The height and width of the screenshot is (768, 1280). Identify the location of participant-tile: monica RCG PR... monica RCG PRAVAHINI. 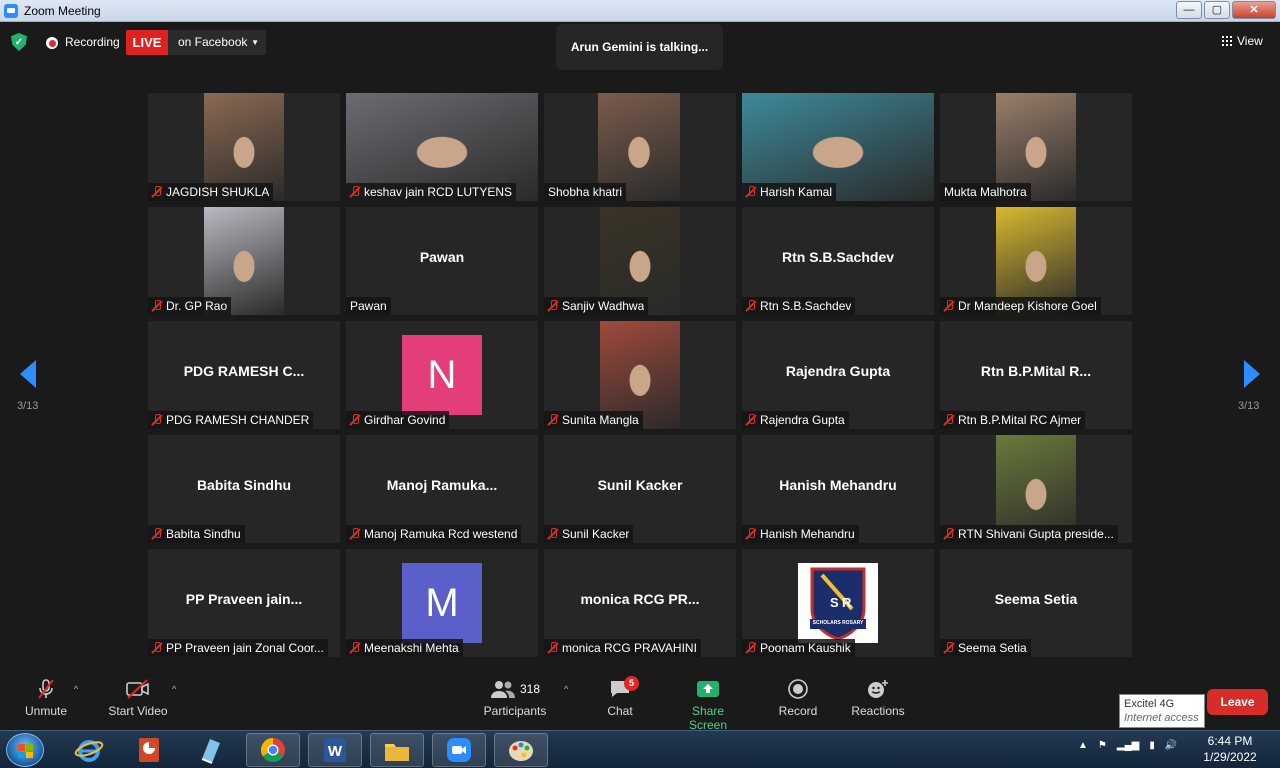
(640, 603).